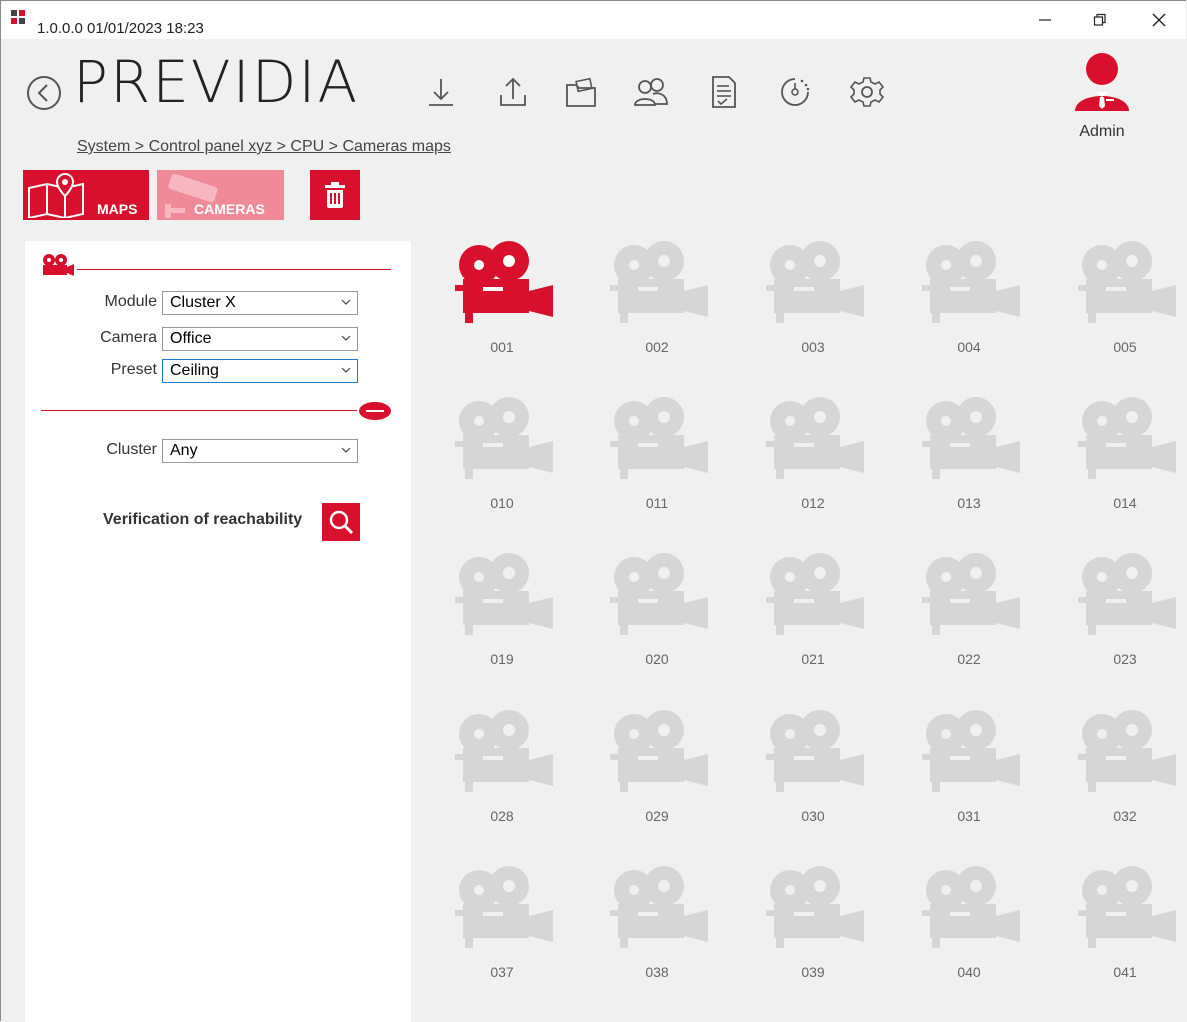 Image resolution: width=1187 pixels, height=1022 pixels. Describe the element at coordinates (234, 269) in the screenshot. I see `camera-section-divider` at that location.